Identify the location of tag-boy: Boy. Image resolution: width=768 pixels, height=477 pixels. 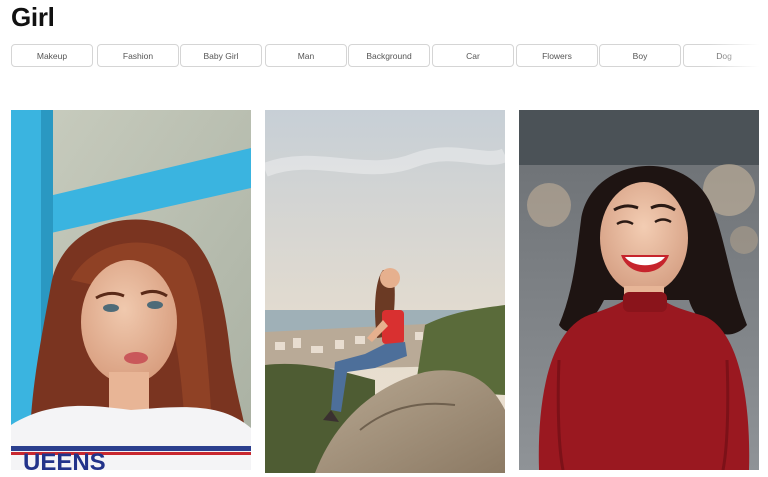
(640, 55).